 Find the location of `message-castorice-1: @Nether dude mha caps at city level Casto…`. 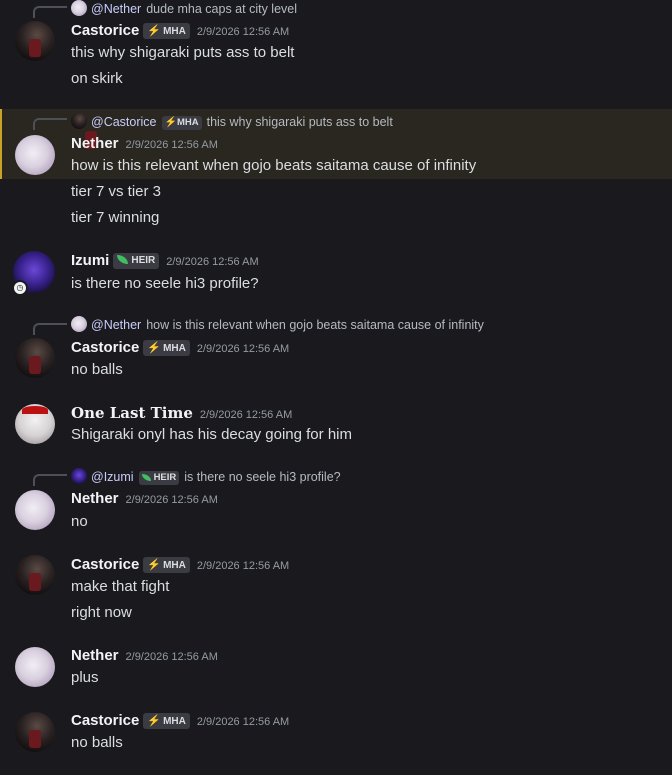

message-castorice-1: @Nether dude mha caps at city level Casto… is located at coordinates (336, 50).